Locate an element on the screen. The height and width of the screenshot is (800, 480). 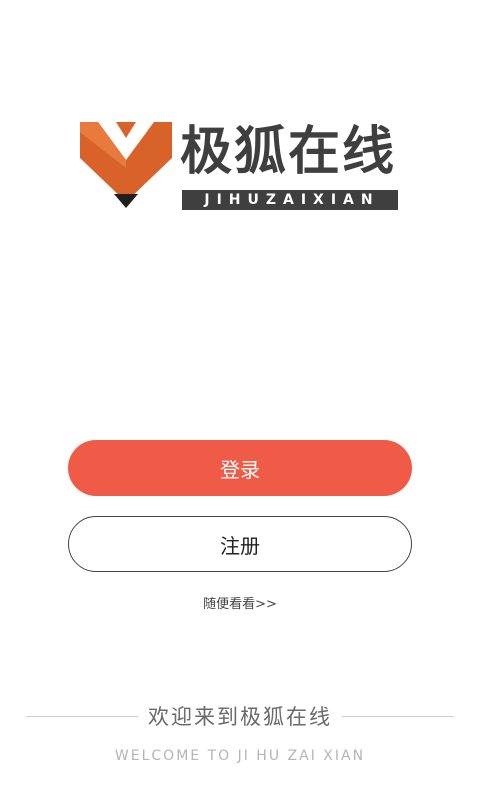
divider-left is located at coordinates (82, 716).